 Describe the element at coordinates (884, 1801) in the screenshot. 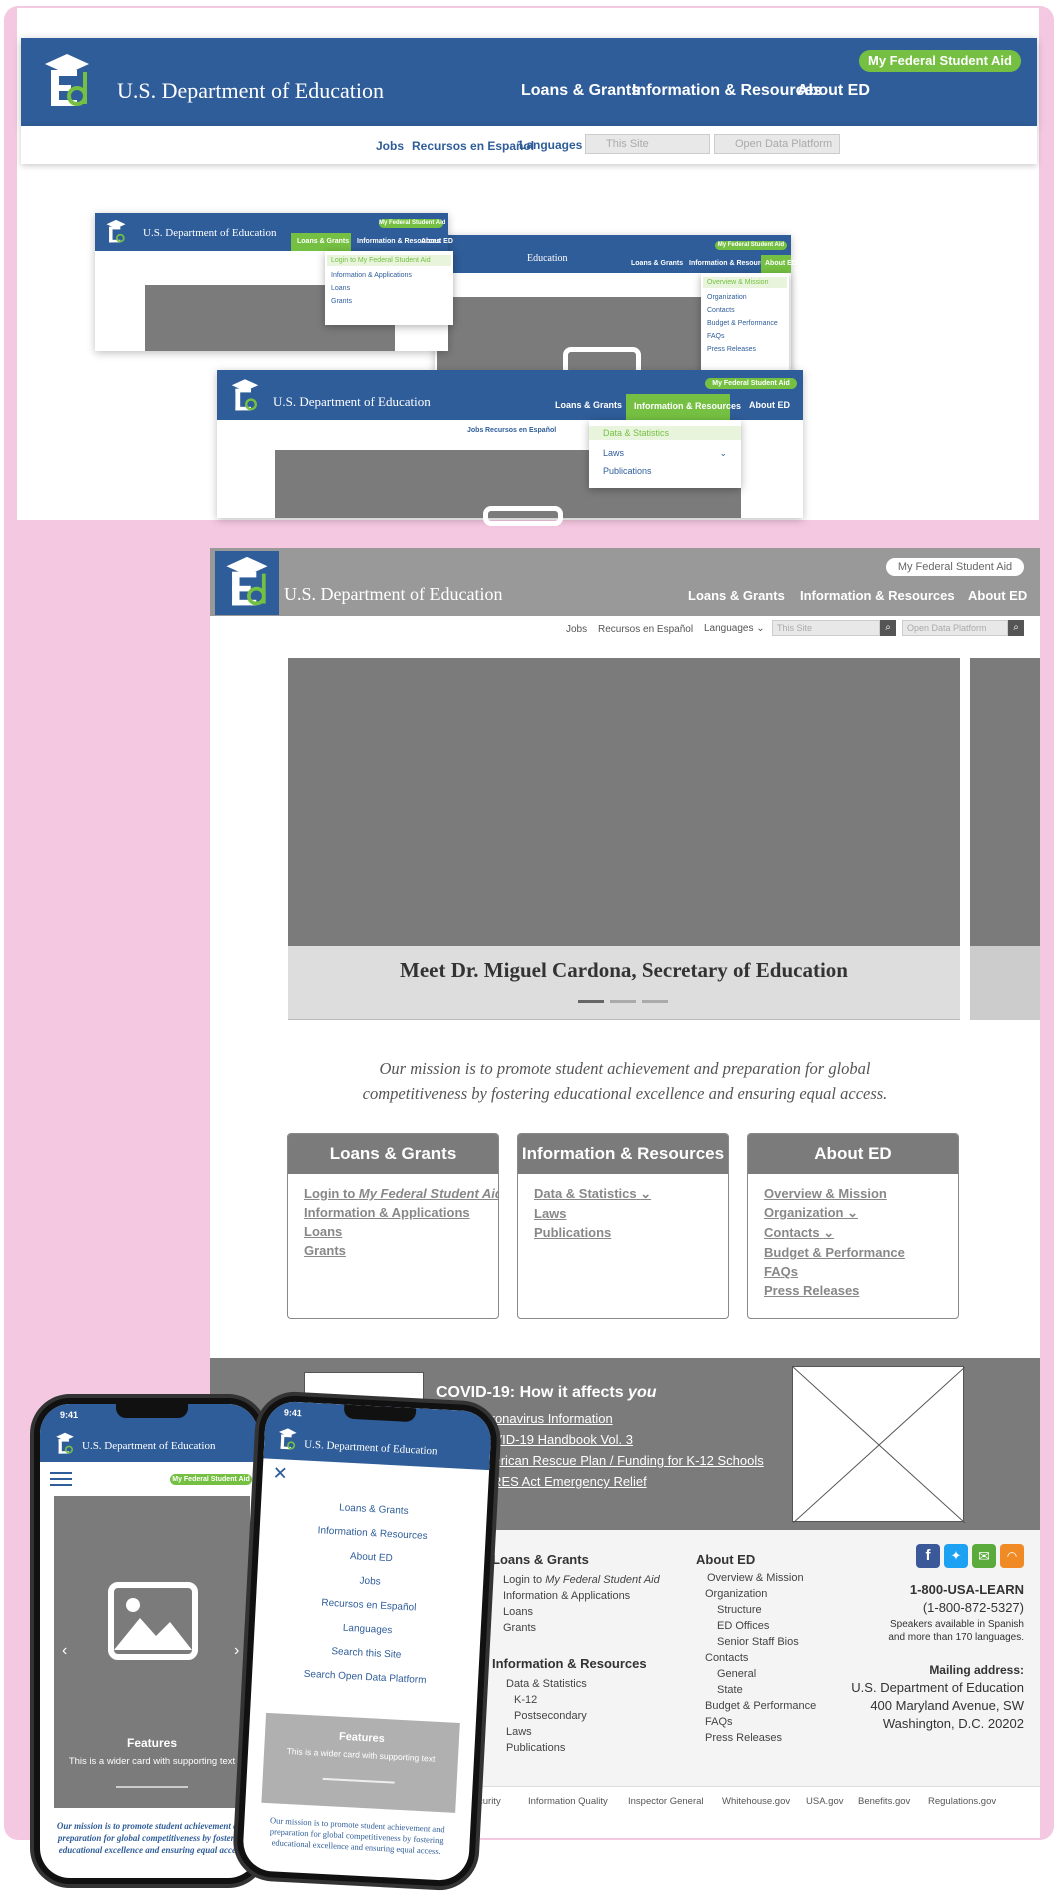

I see `bottom-link: Benefits.gov` at that location.